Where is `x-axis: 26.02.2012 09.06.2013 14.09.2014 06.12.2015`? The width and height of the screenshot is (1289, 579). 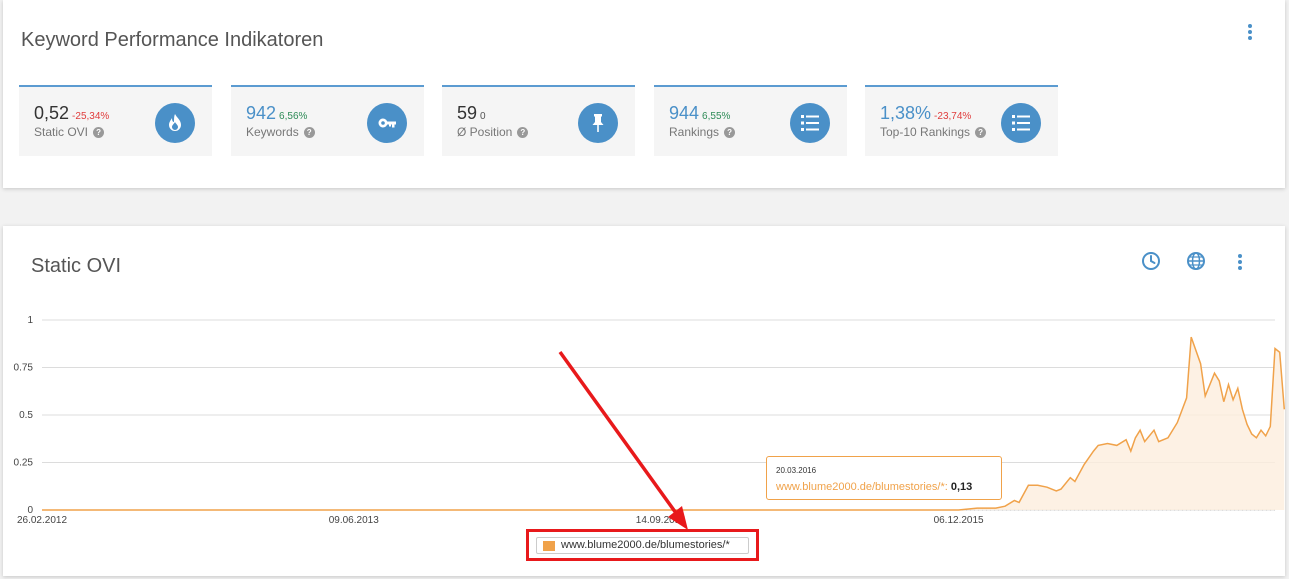 x-axis: 26.02.2012 09.06.2013 14.09.2014 06.12.2015 is located at coordinates (500, 520).